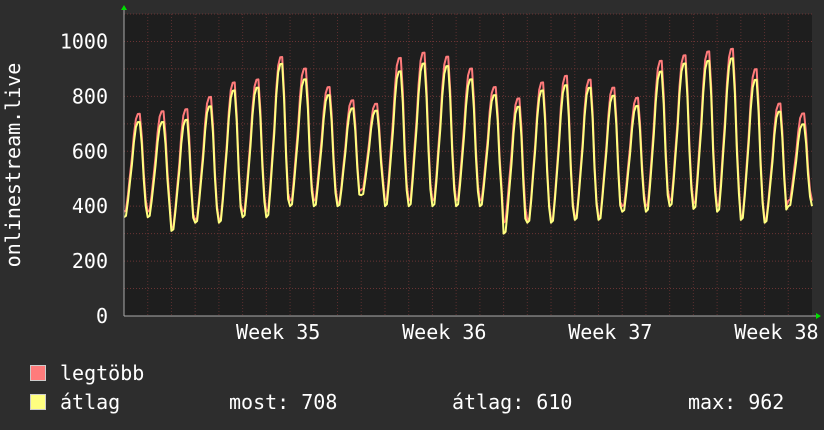 The height and width of the screenshot is (430, 824). What do you see at coordinates (278, 332) in the screenshot?
I see `x-tick-label: Week 35` at bounding box center [278, 332].